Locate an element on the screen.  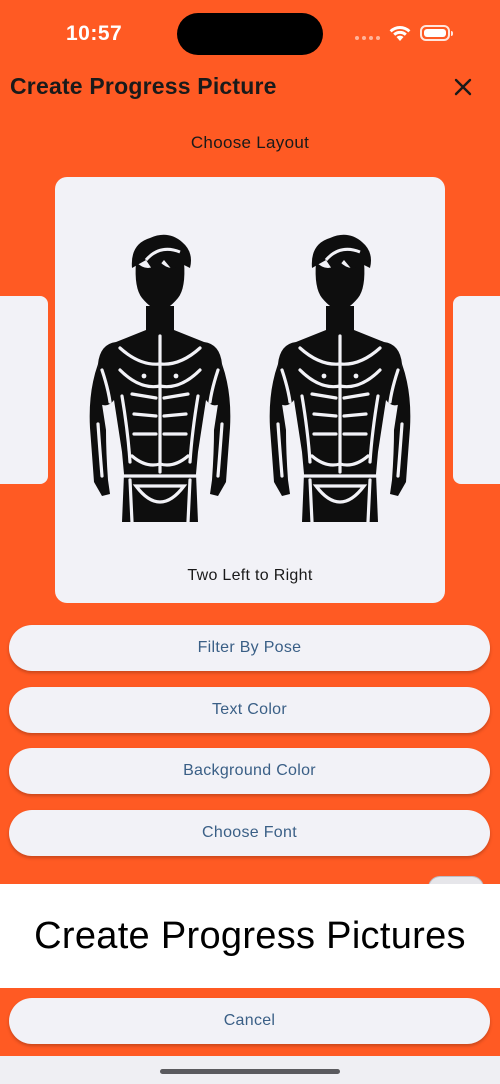
wifi-icon is located at coordinates (400, 33).